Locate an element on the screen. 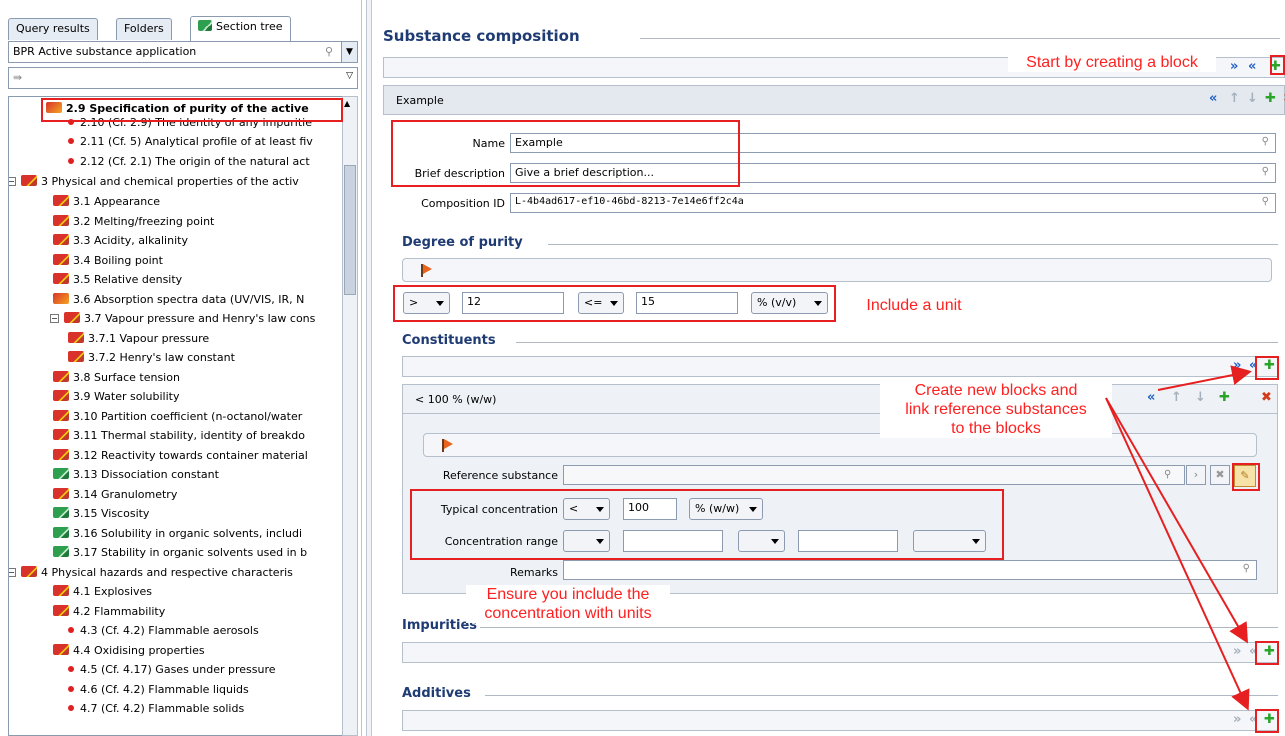 This screenshot has height=736, width=1285. annotation-arrows is located at coordinates (1178, 538).